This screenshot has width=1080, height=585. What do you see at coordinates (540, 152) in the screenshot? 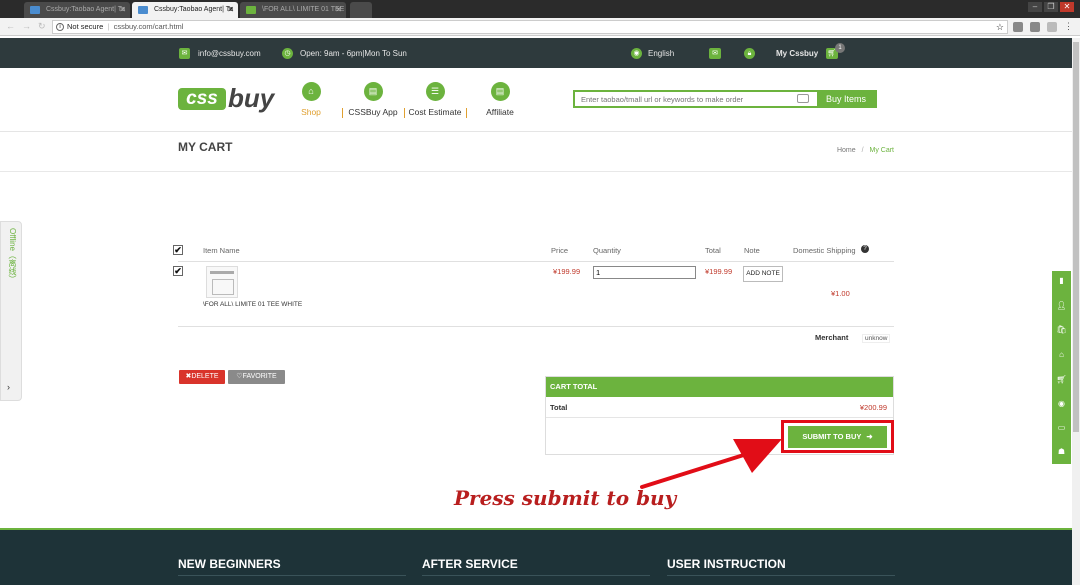
I see `page-title-bar: MY CART Home / My Cart` at bounding box center [540, 152].